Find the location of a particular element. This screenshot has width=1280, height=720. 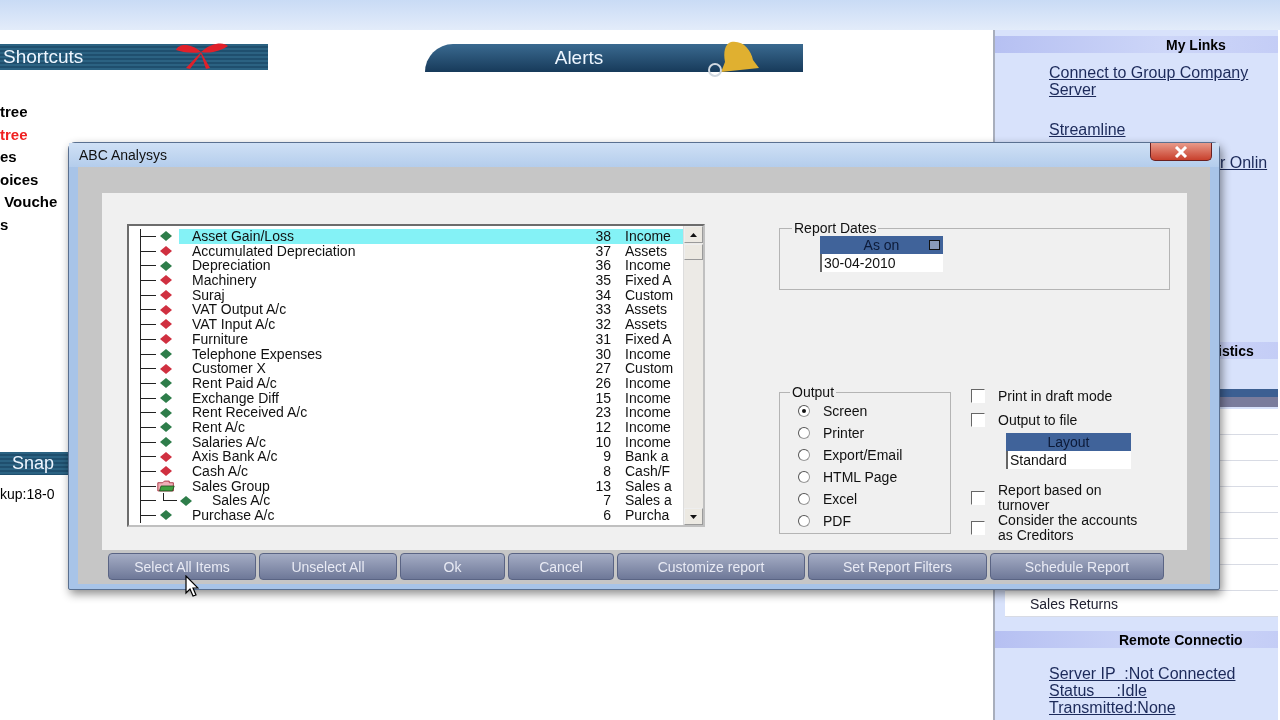

shortcut-link: Vouche is located at coordinates (29, 202).